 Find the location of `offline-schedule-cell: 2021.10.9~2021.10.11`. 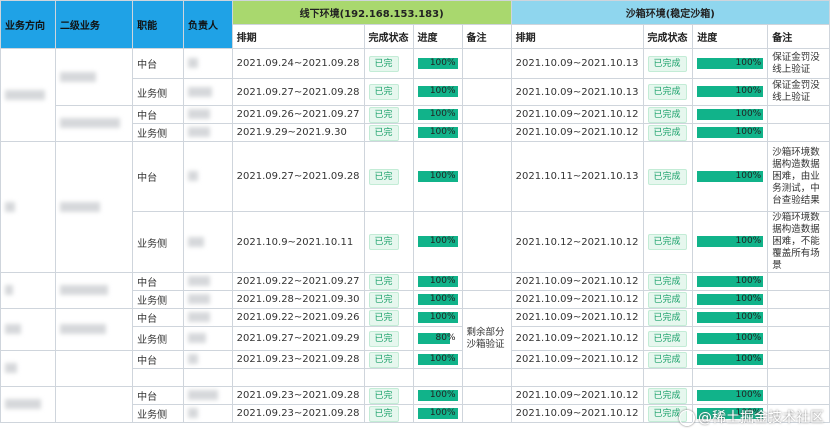

offline-schedule-cell: 2021.10.9~2021.10.11 is located at coordinates (298, 242).